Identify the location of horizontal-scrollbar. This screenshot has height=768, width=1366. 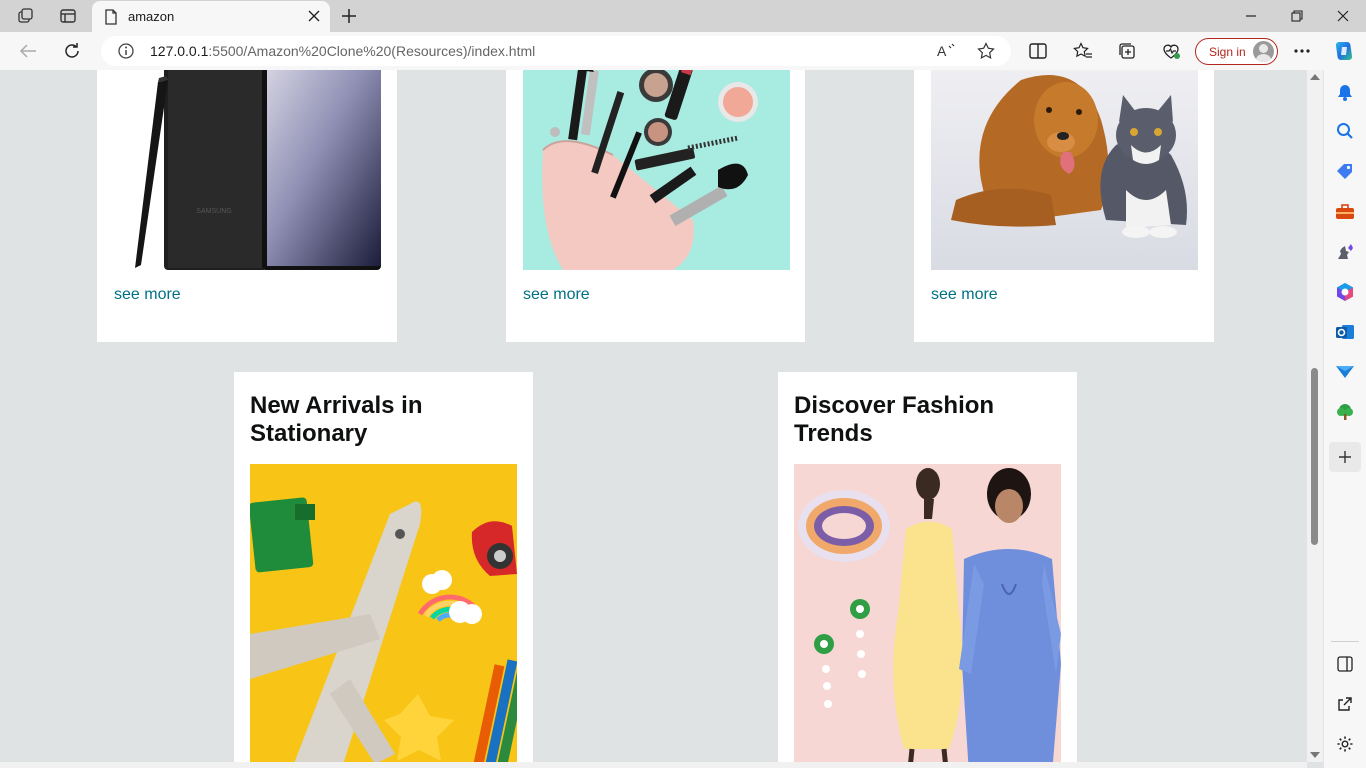
(653, 765).